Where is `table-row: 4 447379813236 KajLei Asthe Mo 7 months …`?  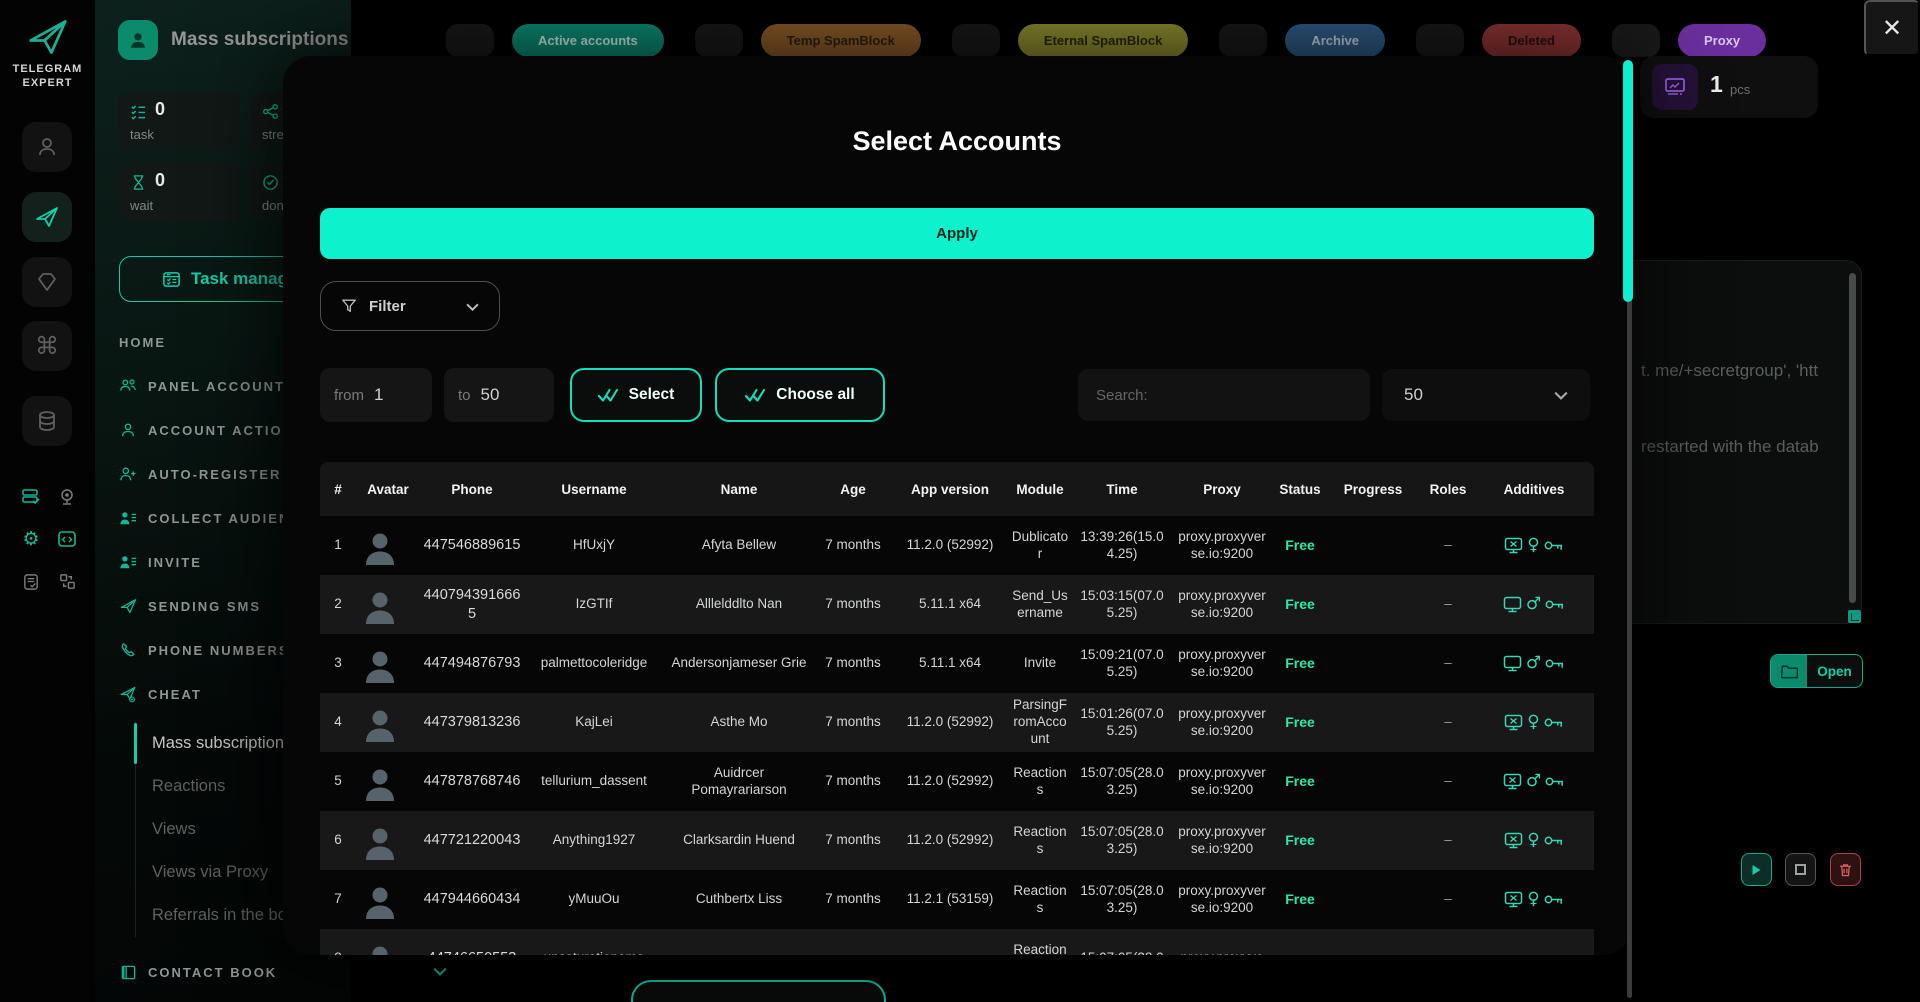 table-row: 4 447379813236 KajLei Asthe Mo 7 months … is located at coordinates (957, 722).